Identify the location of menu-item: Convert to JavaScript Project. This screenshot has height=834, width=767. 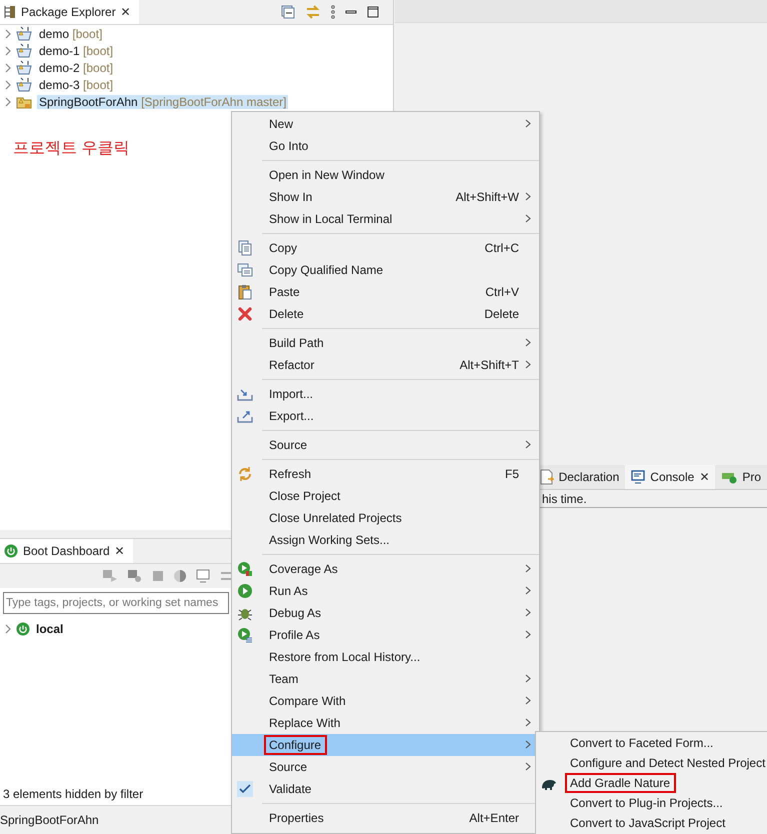
(651, 823).